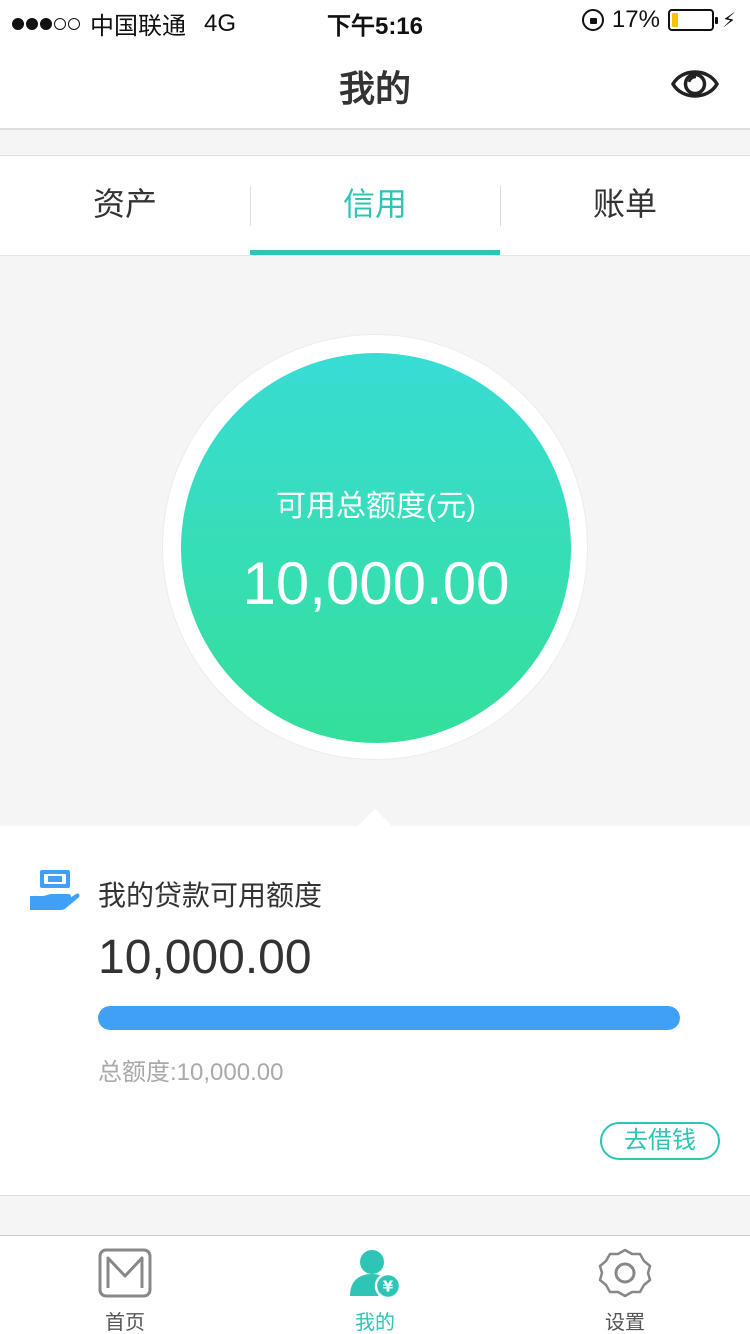 The image size is (750, 1334). What do you see at coordinates (625, 1273) in the screenshot?
I see `settings-gear-icon` at bounding box center [625, 1273].